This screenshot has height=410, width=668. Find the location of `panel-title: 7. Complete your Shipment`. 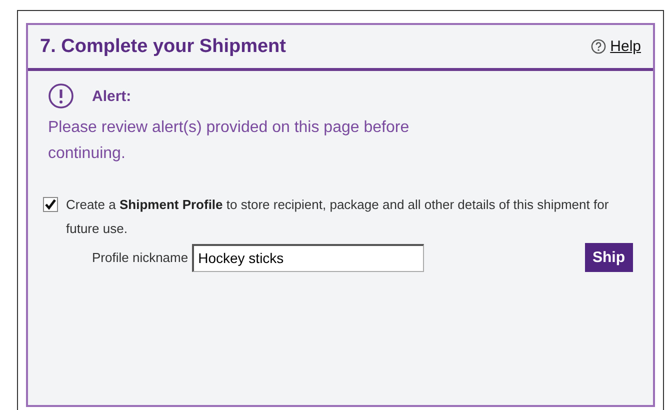

panel-title: 7. Complete your Shipment is located at coordinates (163, 47).